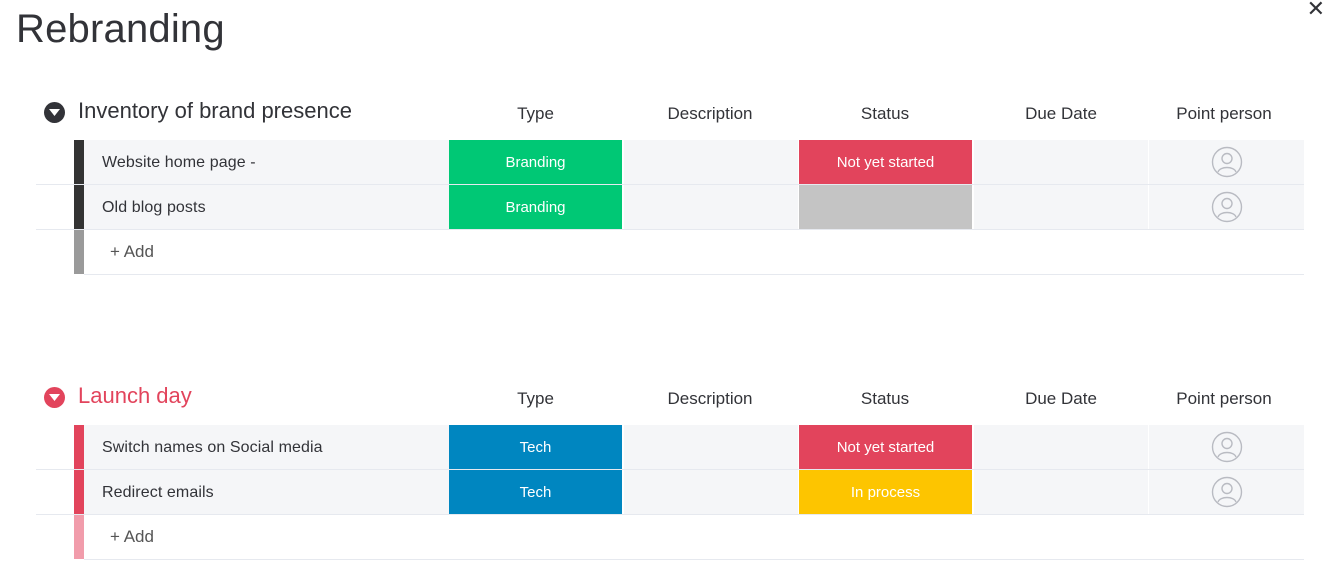 The width and height of the screenshot is (1323, 576). Describe the element at coordinates (120, 29) in the screenshot. I see `board-title: Rebranding` at that location.